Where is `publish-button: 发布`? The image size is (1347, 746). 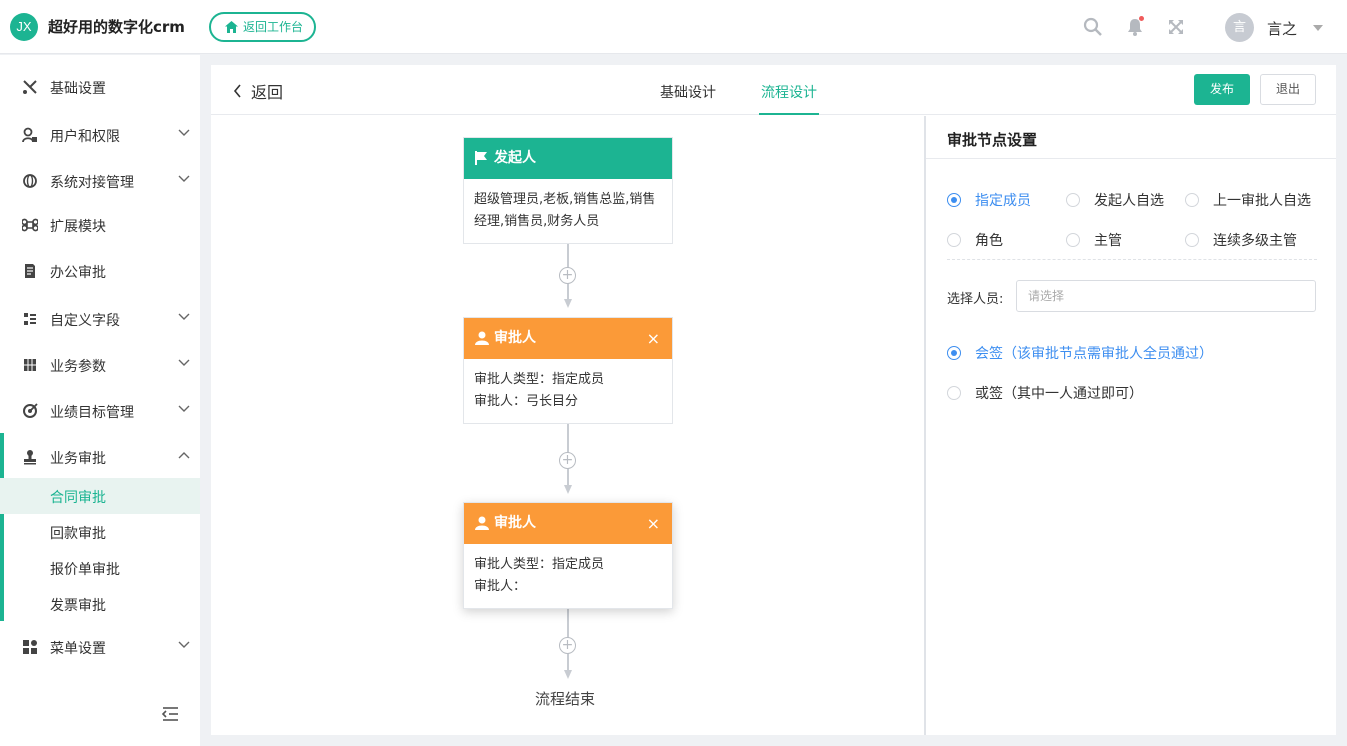
publish-button: 发布 is located at coordinates (1222, 89).